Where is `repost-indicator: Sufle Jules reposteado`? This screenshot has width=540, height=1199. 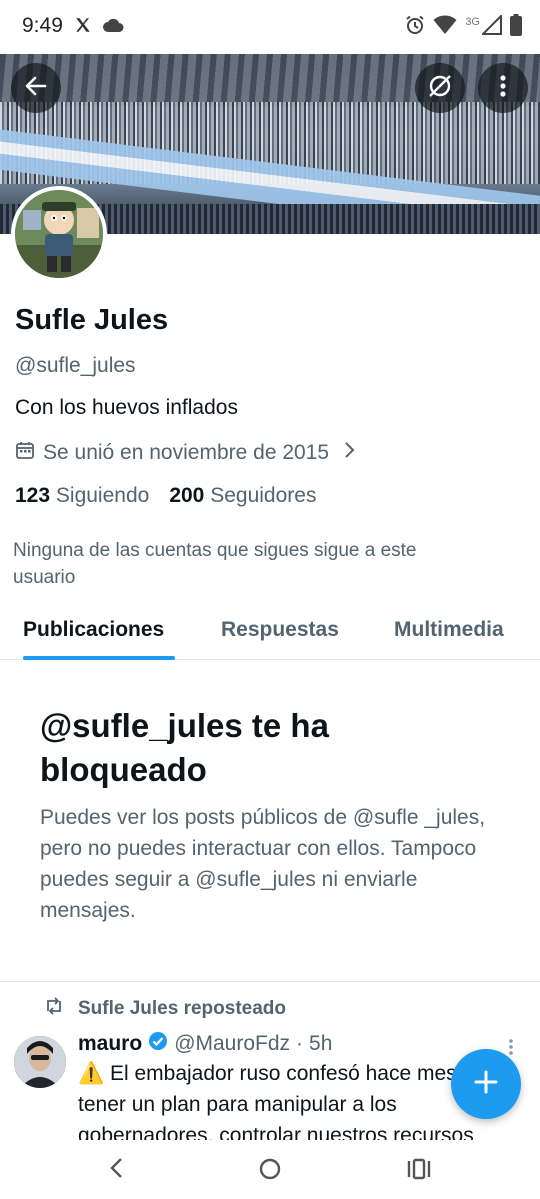
repost-indicator: Sufle Jules reposteado is located at coordinates (165, 1009).